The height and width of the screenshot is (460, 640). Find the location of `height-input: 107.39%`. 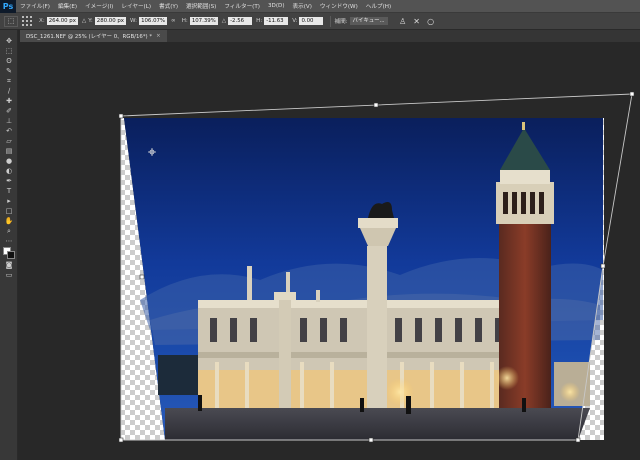

height-input: 107.39% is located at coordinates (203, 21).